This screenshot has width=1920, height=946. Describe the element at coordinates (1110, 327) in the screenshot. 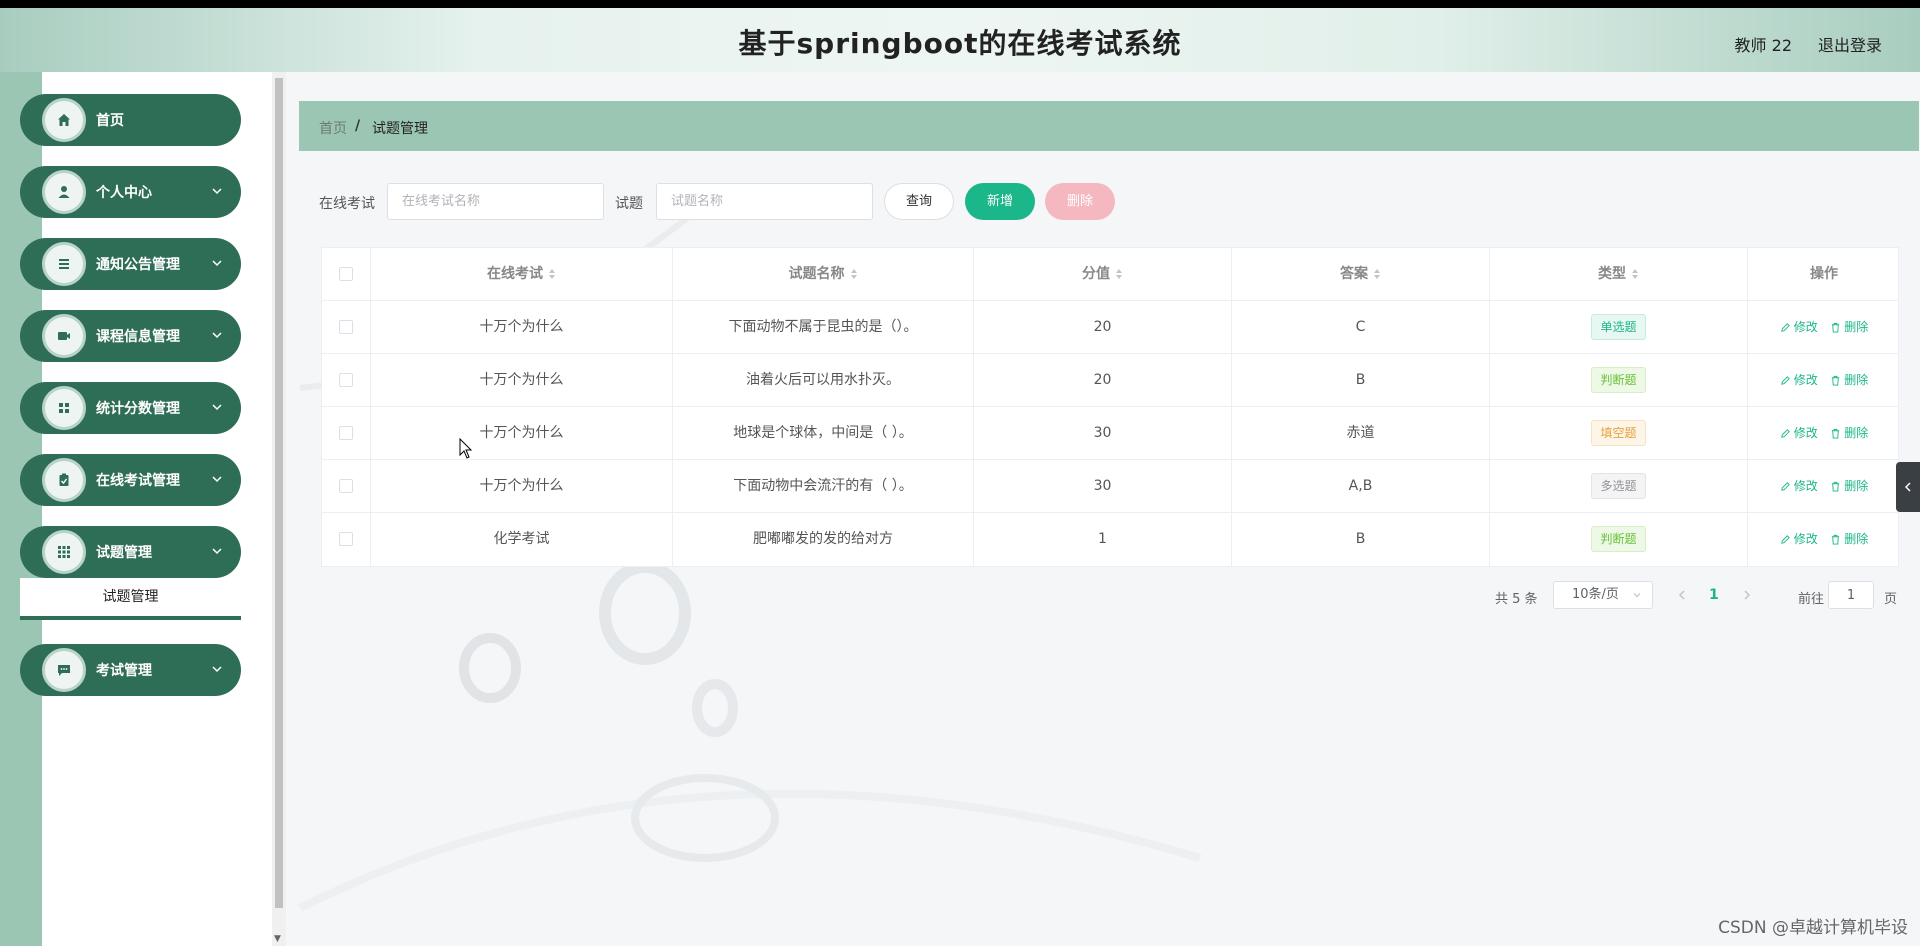

I see `table-row: 十万个为什么 下面动物不属于昆虫的是（）。 20 C 单选题 修改 删除` at that location.